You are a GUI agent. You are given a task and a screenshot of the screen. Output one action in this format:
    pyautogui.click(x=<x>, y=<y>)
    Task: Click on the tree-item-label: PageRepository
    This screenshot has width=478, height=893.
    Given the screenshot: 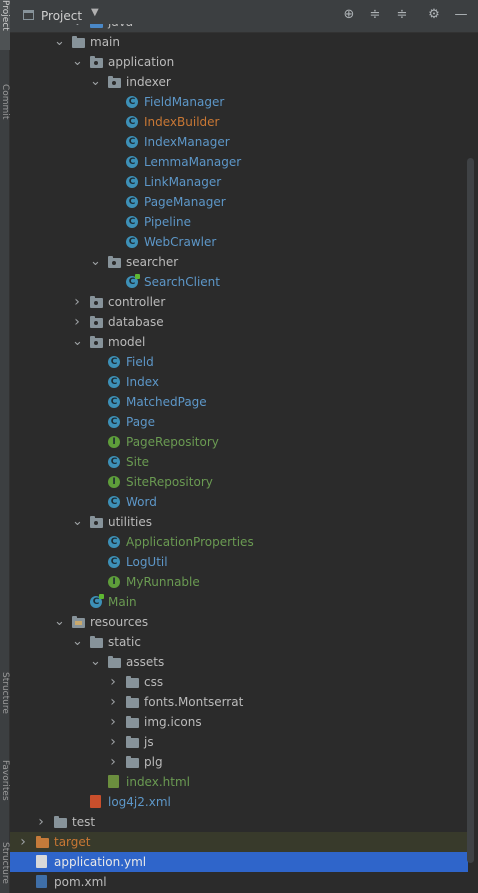 What is the action you would take?
    pyautogui.click(x=172, y=442)
    